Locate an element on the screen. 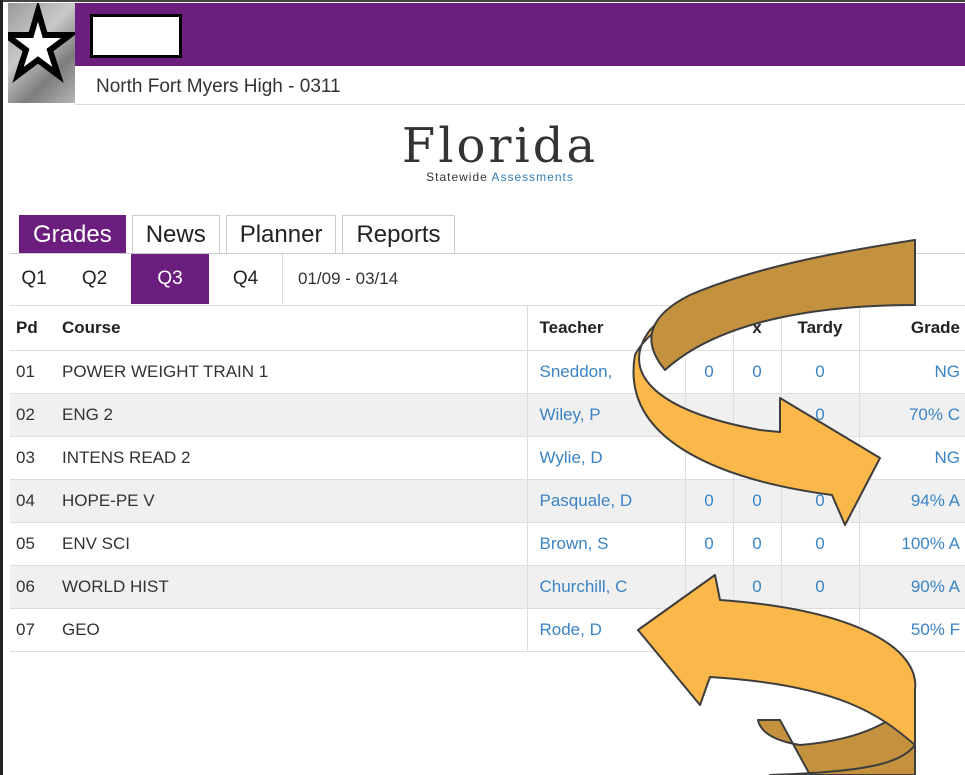 The height and width of the screenshot is (775, 965). table-row: 06 WORLD HIST Churchill, C 0 0 90% A is located at coordinates (487, 587).